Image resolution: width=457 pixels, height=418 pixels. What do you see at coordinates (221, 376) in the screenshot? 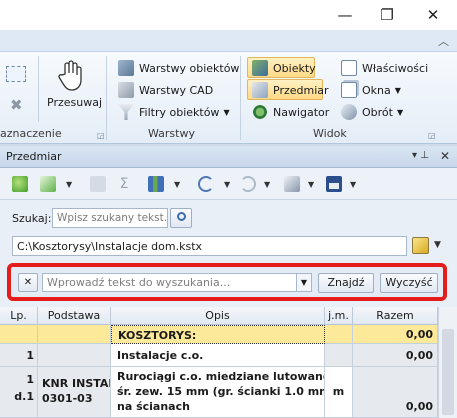
I see `opis-line1: Rurociągi c.o. miedziane lutowane o` at bounding box center [221, 376].